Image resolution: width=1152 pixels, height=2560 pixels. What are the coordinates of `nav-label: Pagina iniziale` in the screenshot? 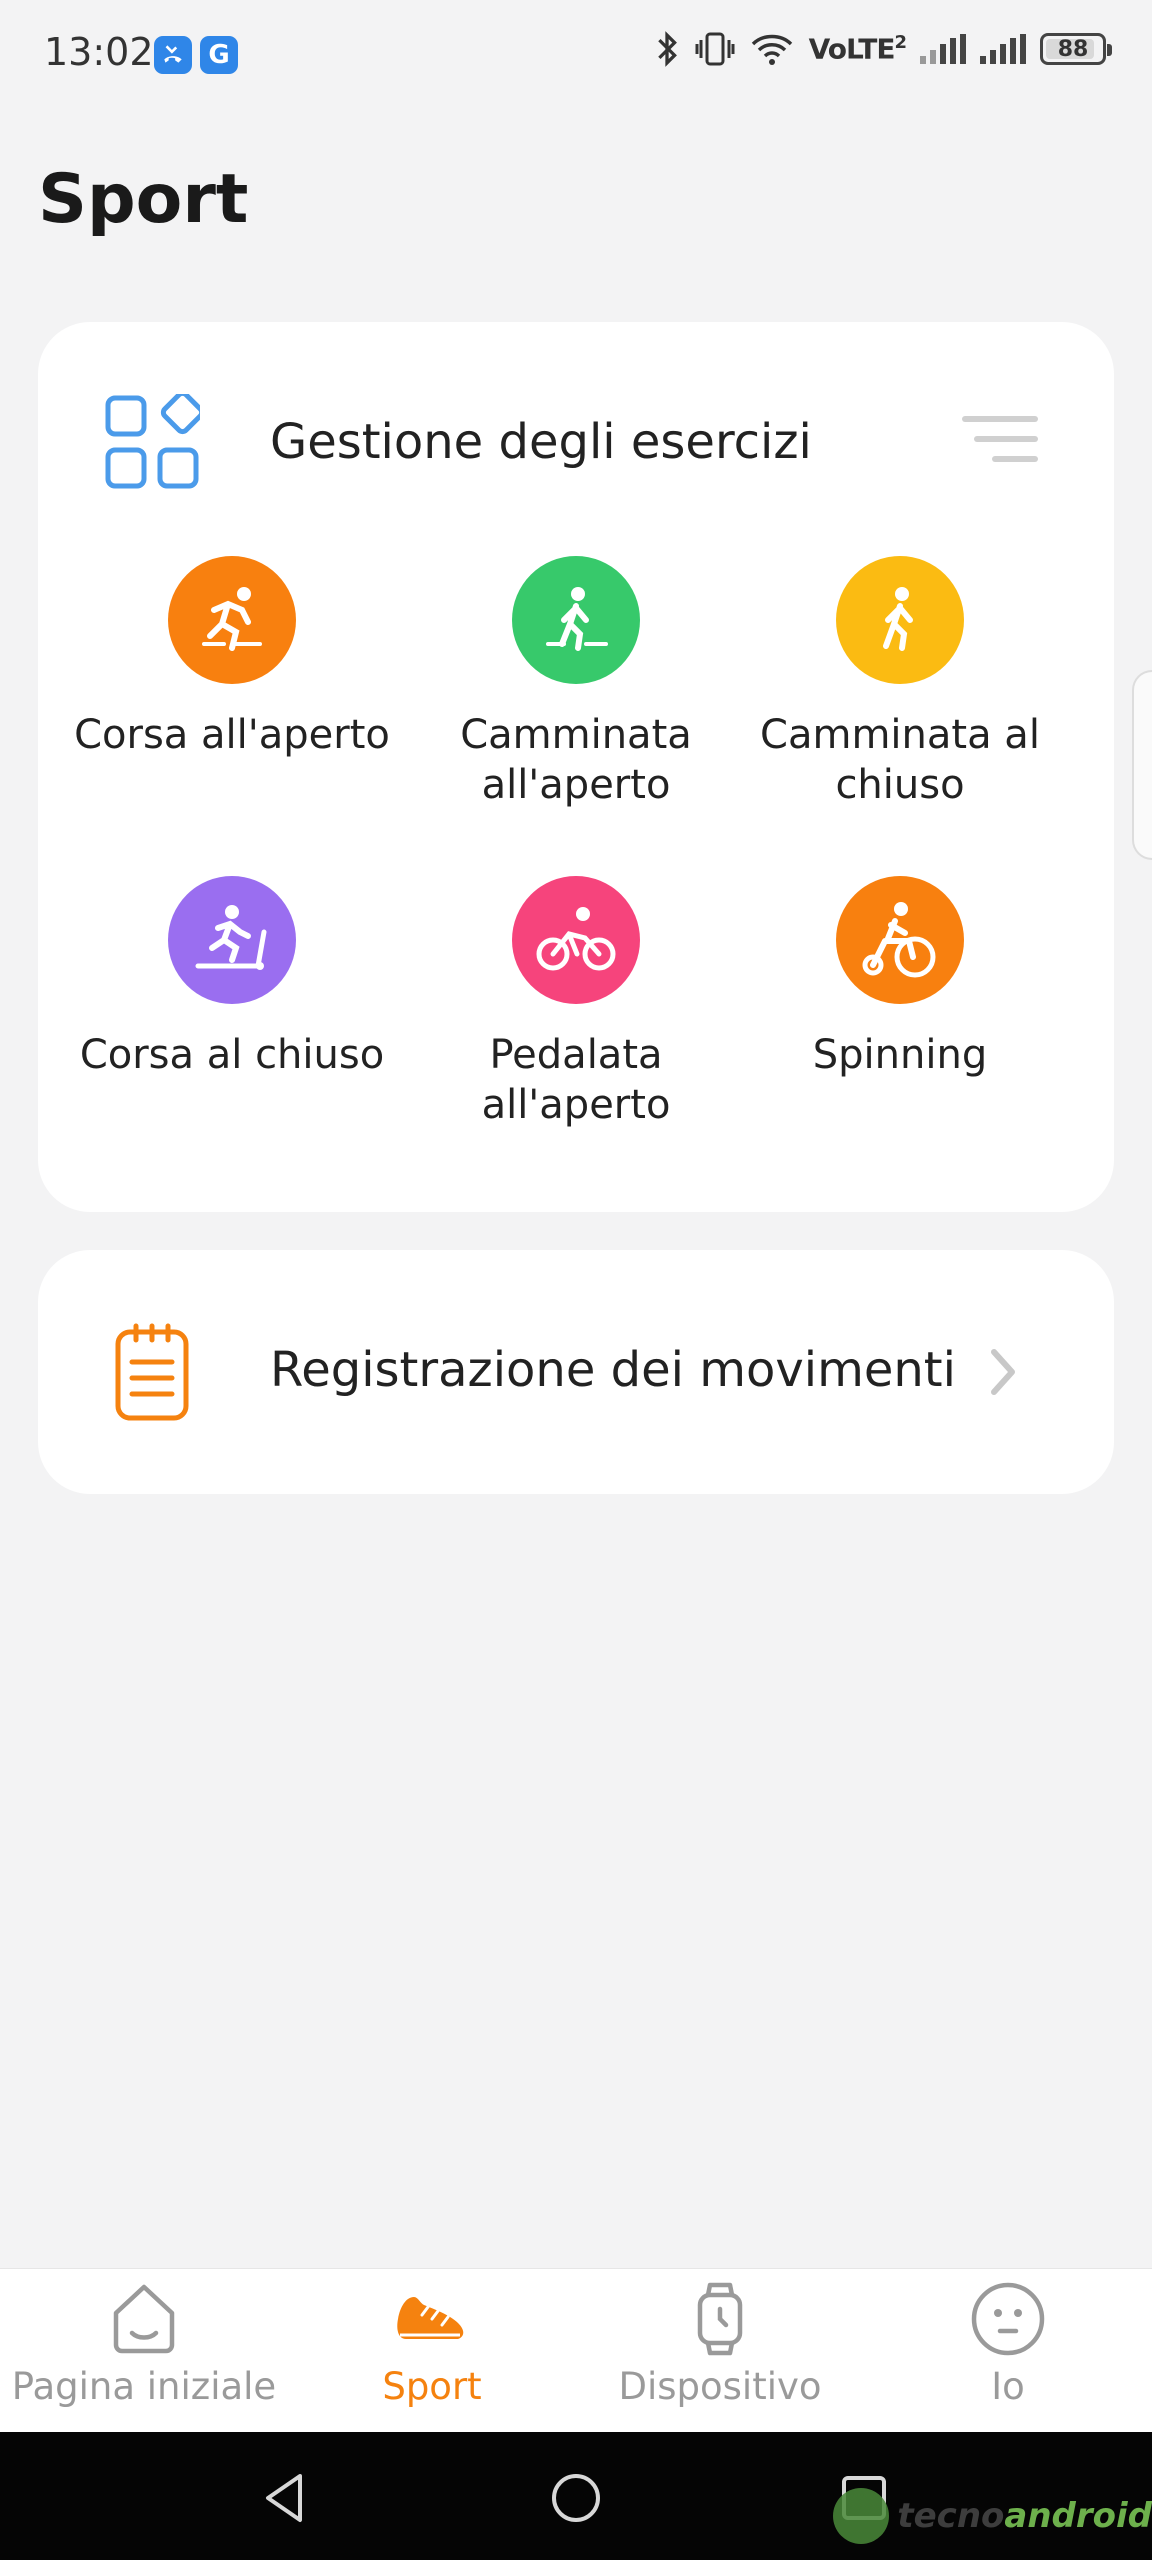 It's located at (144, 2386).